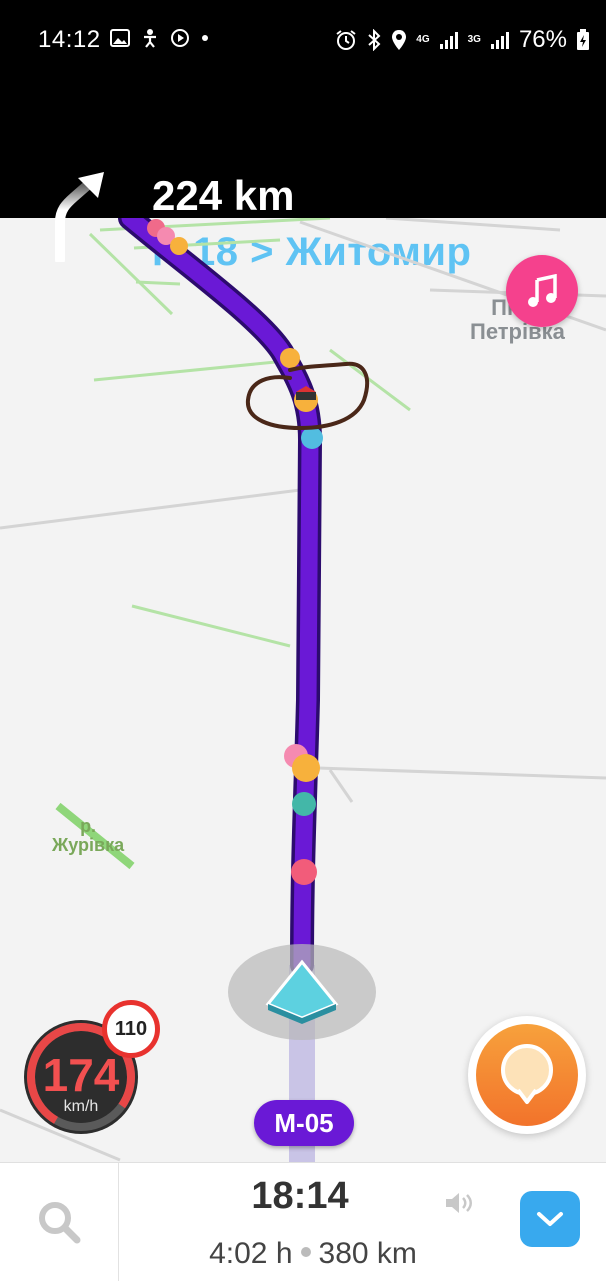  I want to click on music-button, so click(542, 291).